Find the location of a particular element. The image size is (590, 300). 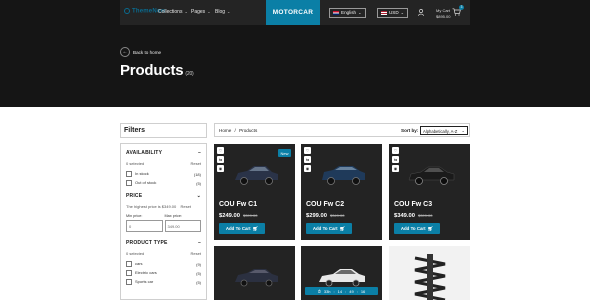

product-type-reset: Reset is located at coordinates (196, 253).